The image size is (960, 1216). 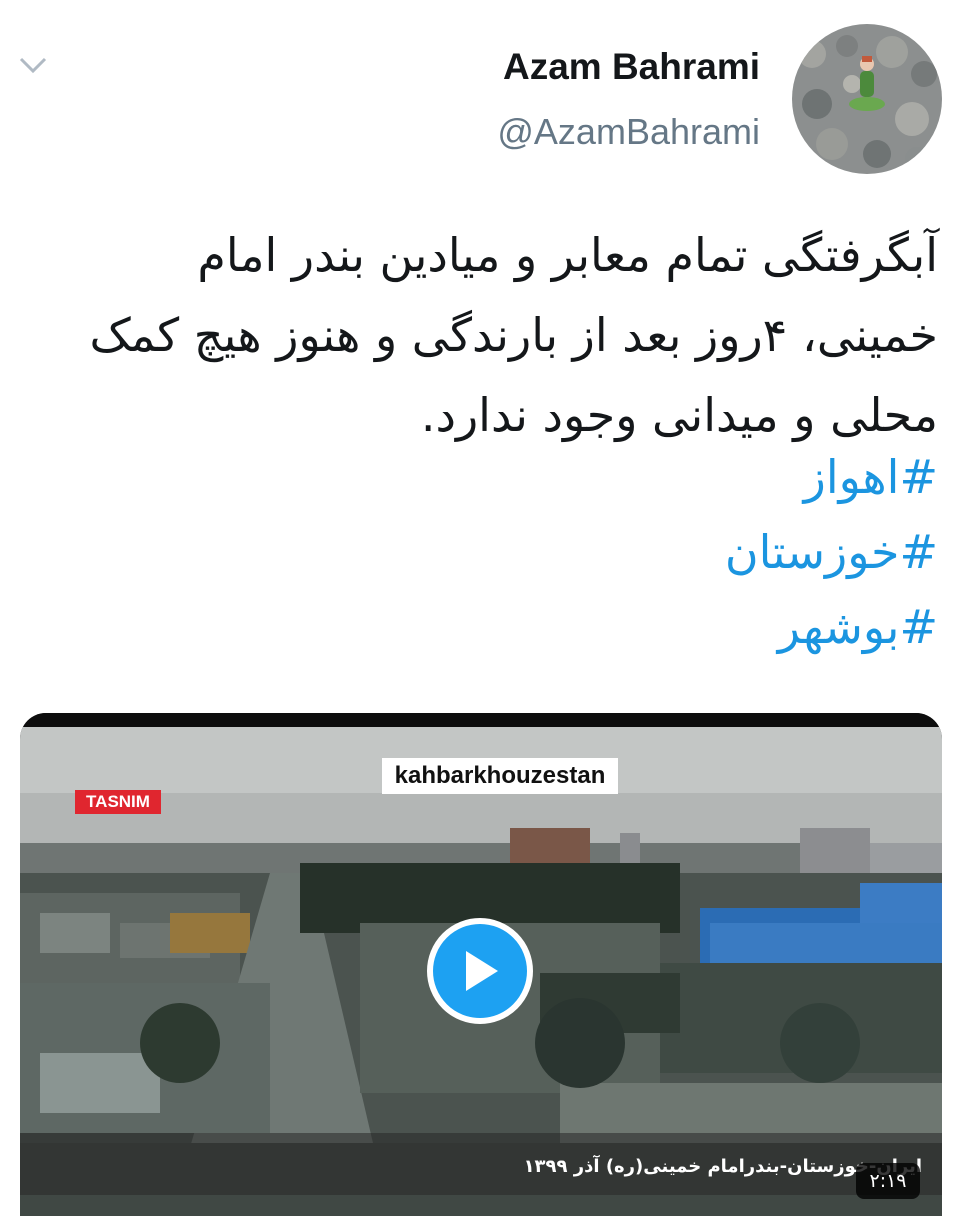 I want to click on chevron-down-icon, so click(x=33, y=65).